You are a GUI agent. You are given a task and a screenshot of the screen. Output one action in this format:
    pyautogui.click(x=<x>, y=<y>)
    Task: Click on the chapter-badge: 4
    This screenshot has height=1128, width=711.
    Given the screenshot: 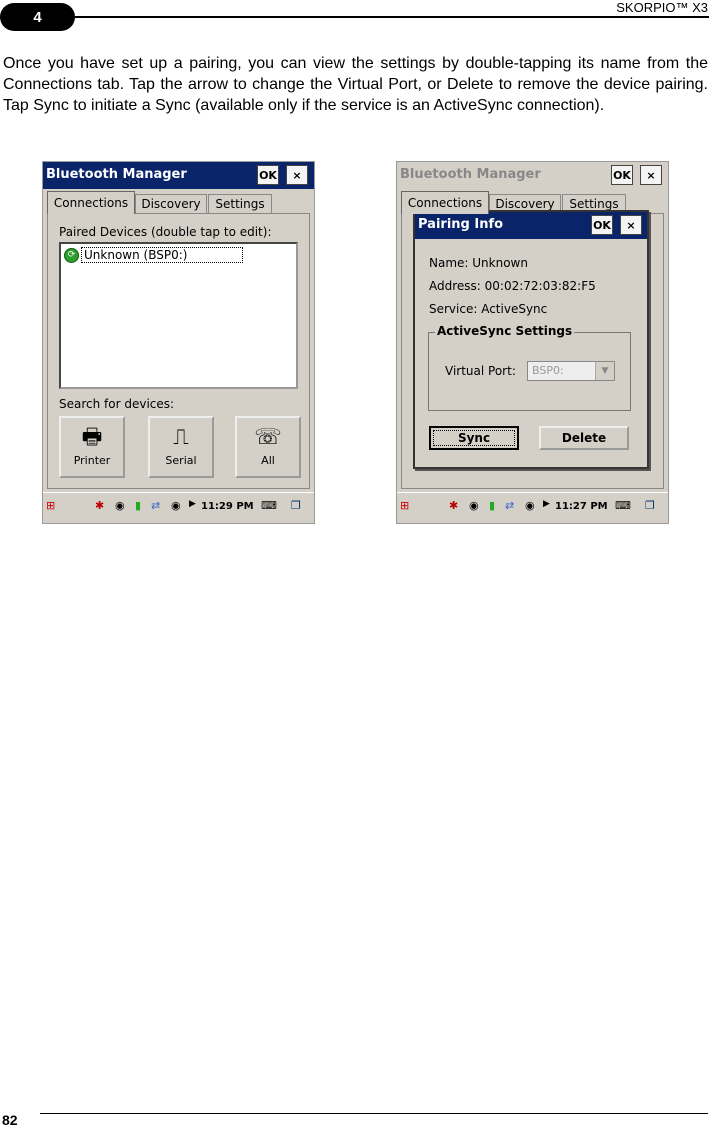 What is the action you would take?
    pyautogui.click(x=37, y=17)
    